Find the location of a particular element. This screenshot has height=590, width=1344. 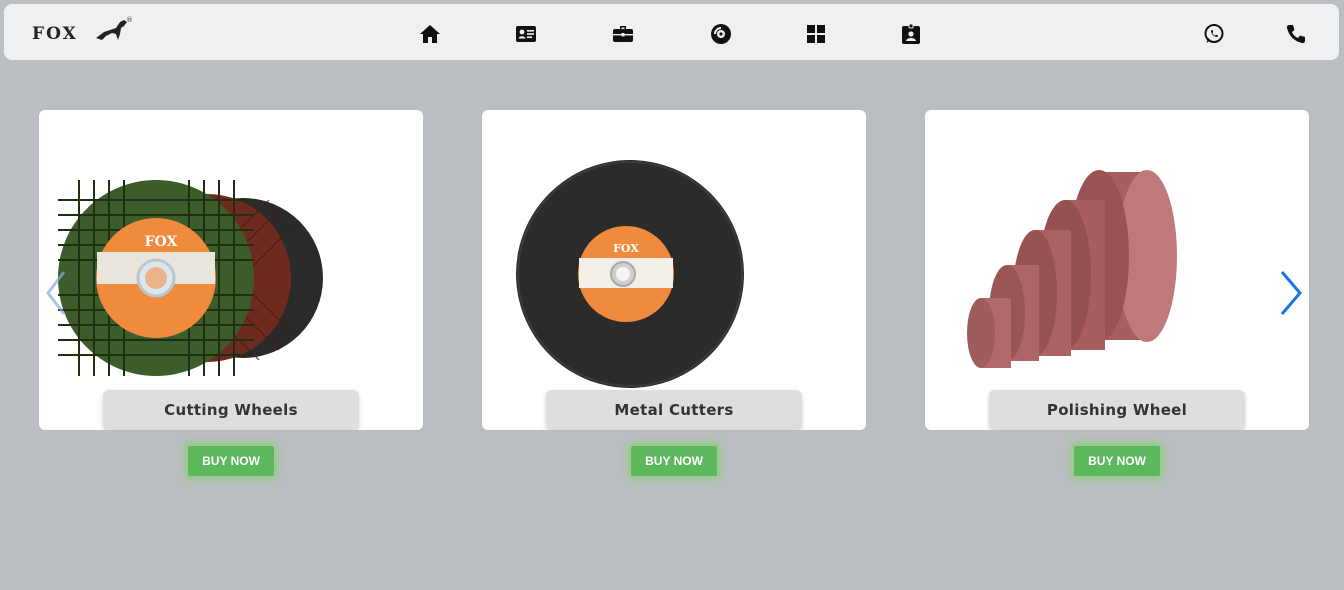

id-badge-icon is located at coordinates (911, 34).